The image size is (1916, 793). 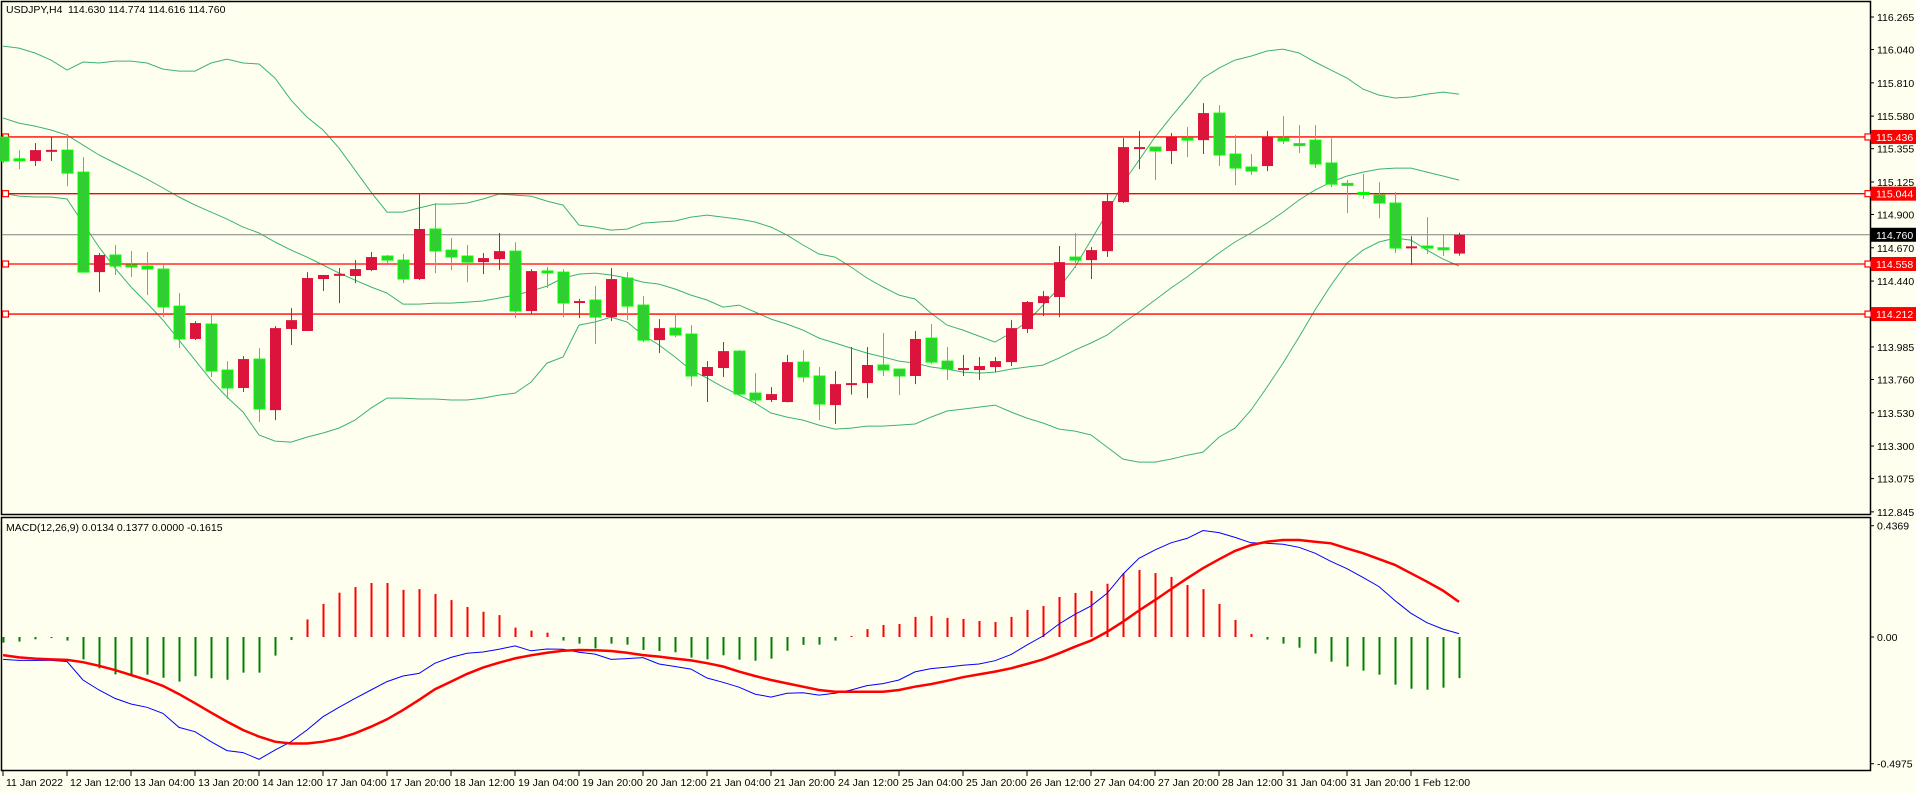 What do you see at coordinates (356, 783) in the screenshot?
I see `time-tick-label: 17 Jan 04:00` at bounding box center [356, 783].